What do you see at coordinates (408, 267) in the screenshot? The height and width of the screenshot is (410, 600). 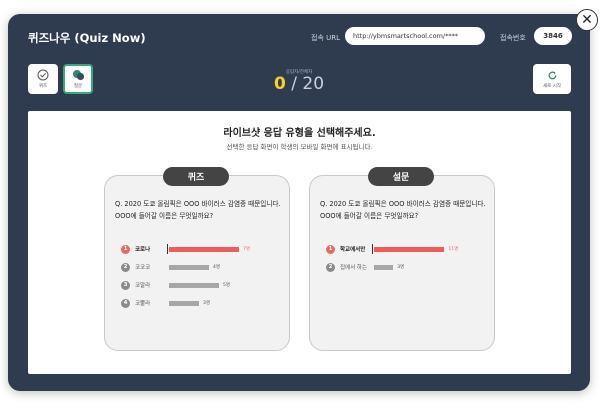 I see `option-row: 2 집에서 하는 3명` at bounding box center [408, 267].